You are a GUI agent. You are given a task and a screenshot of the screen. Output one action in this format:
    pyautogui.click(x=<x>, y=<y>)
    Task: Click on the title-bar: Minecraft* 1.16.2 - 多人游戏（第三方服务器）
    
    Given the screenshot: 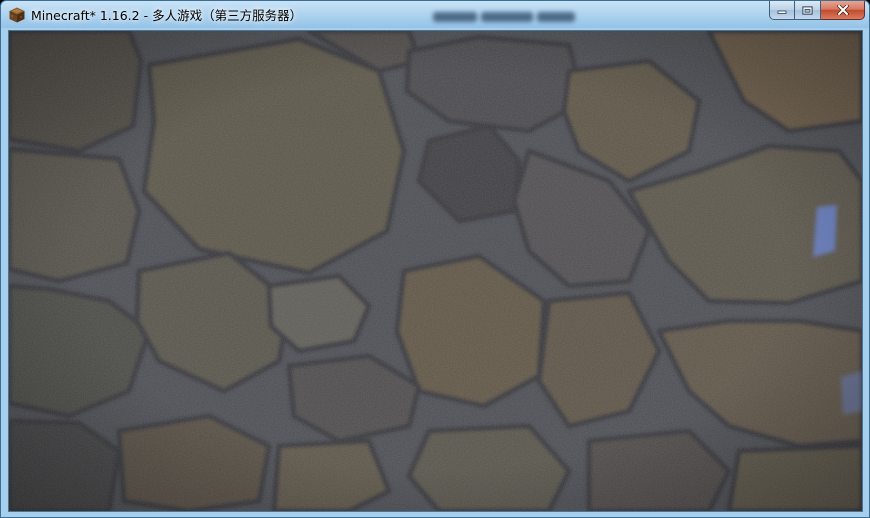 What is the action you would take?
    pyautogui.click(x=435, y=15)
    